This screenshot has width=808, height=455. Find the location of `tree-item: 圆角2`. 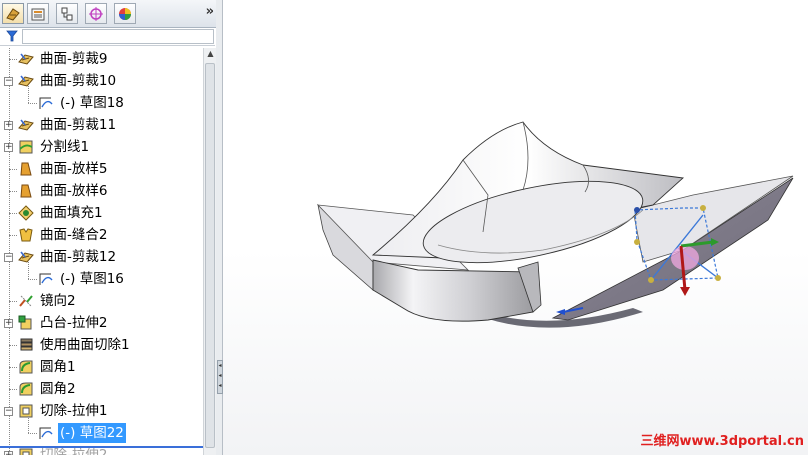

tree-item: 圆角2 is located at coordinates (101, 389).